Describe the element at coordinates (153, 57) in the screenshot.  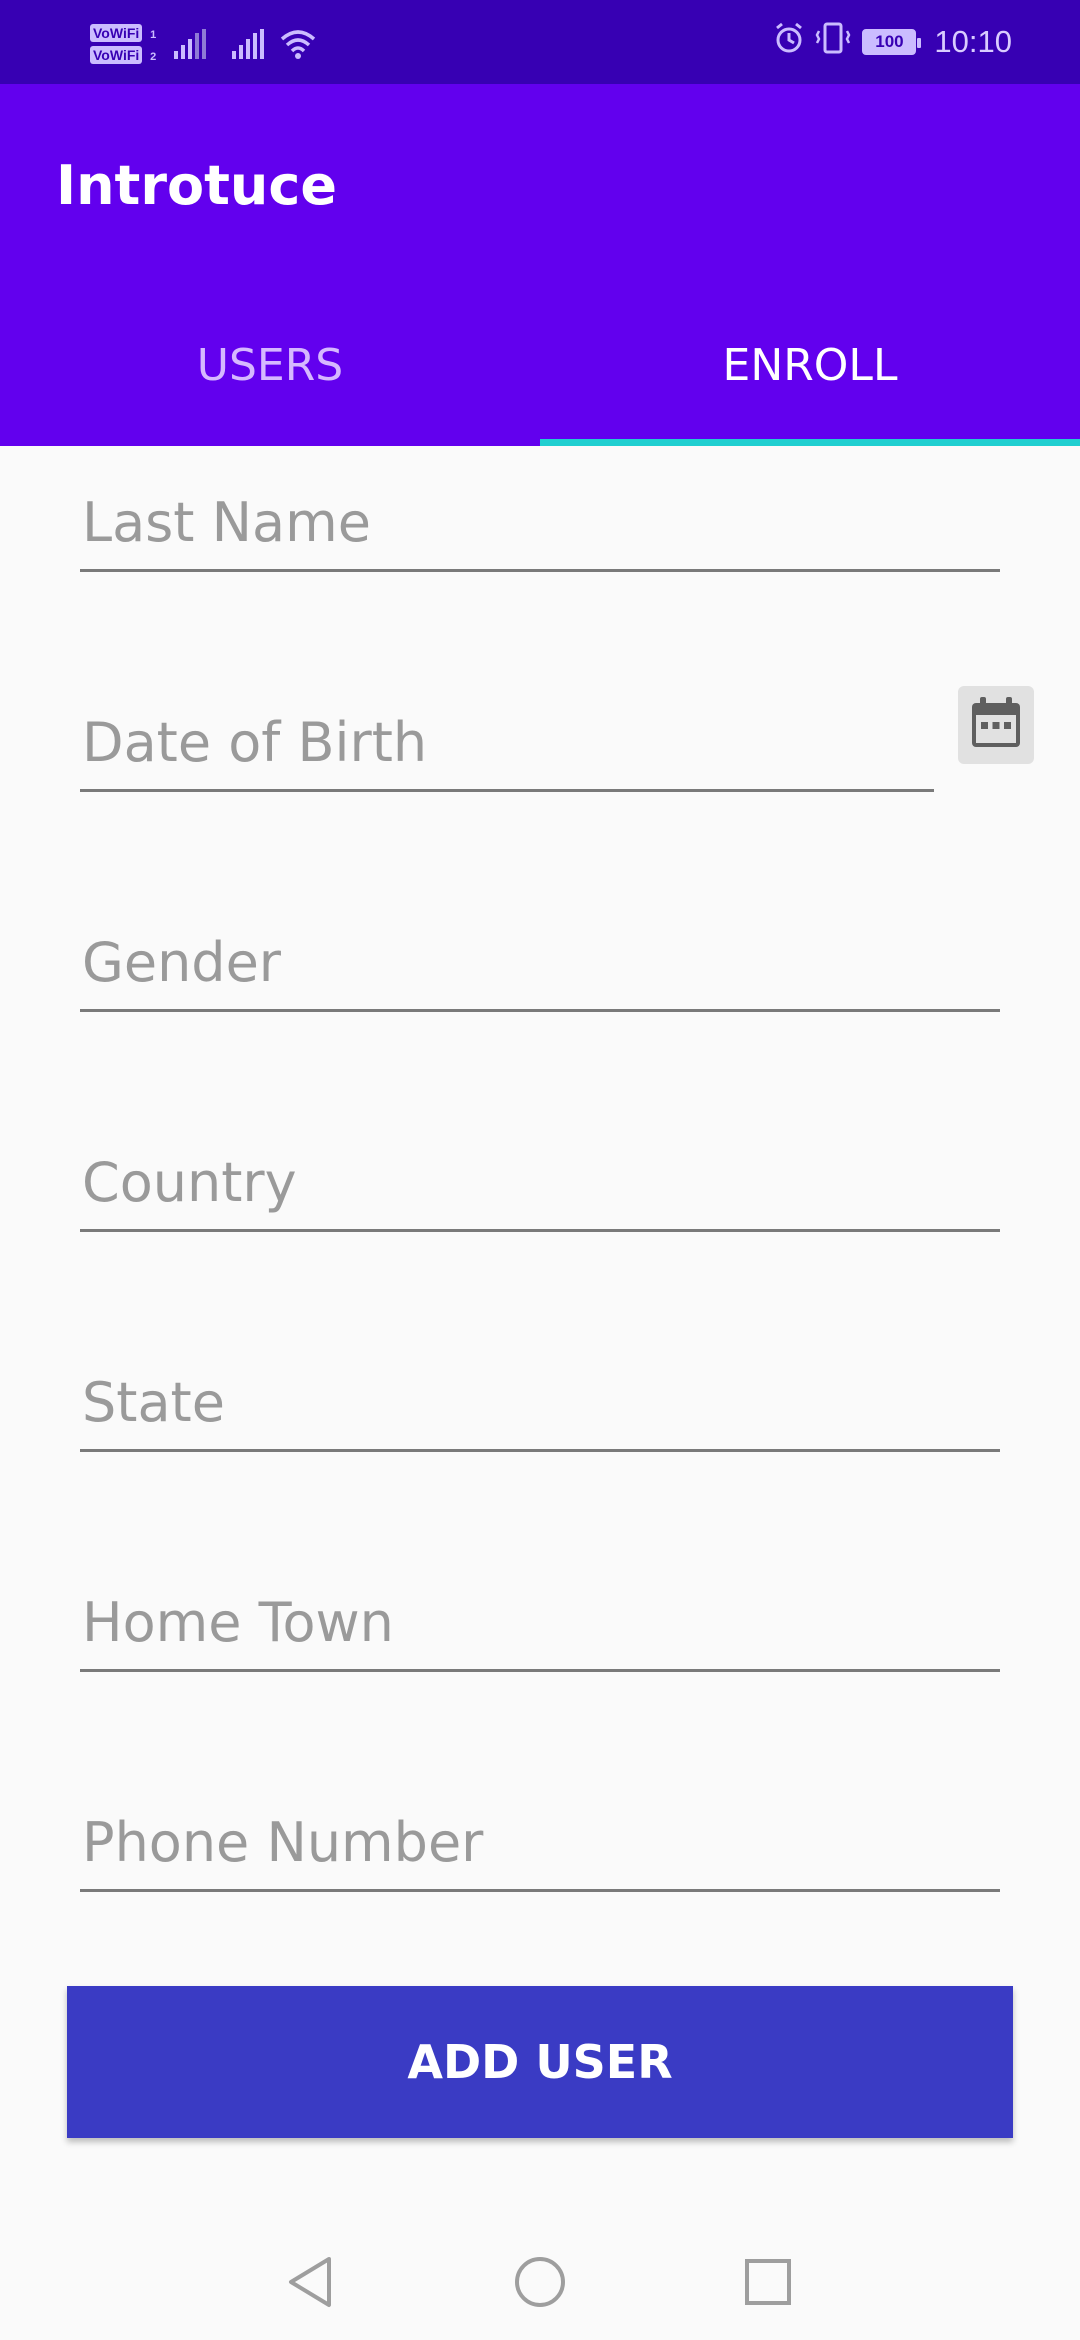
I see `vowifi-2-sub: 2` at that location.